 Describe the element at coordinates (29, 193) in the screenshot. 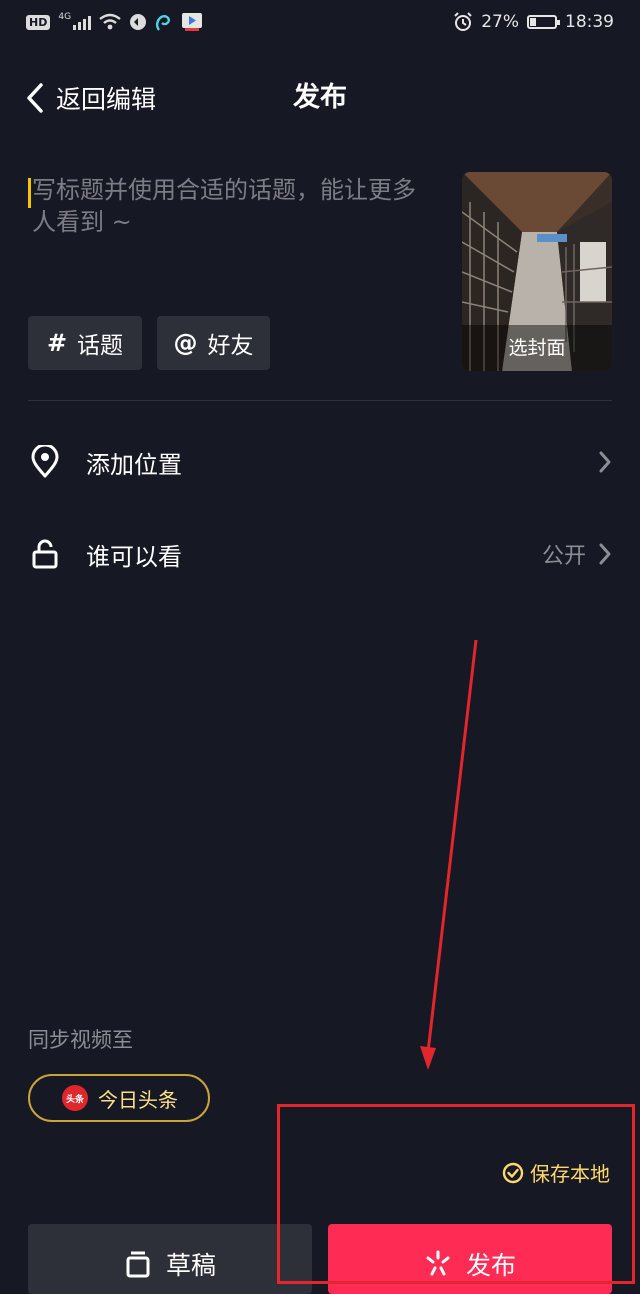

I see `text-cursor` at that location.